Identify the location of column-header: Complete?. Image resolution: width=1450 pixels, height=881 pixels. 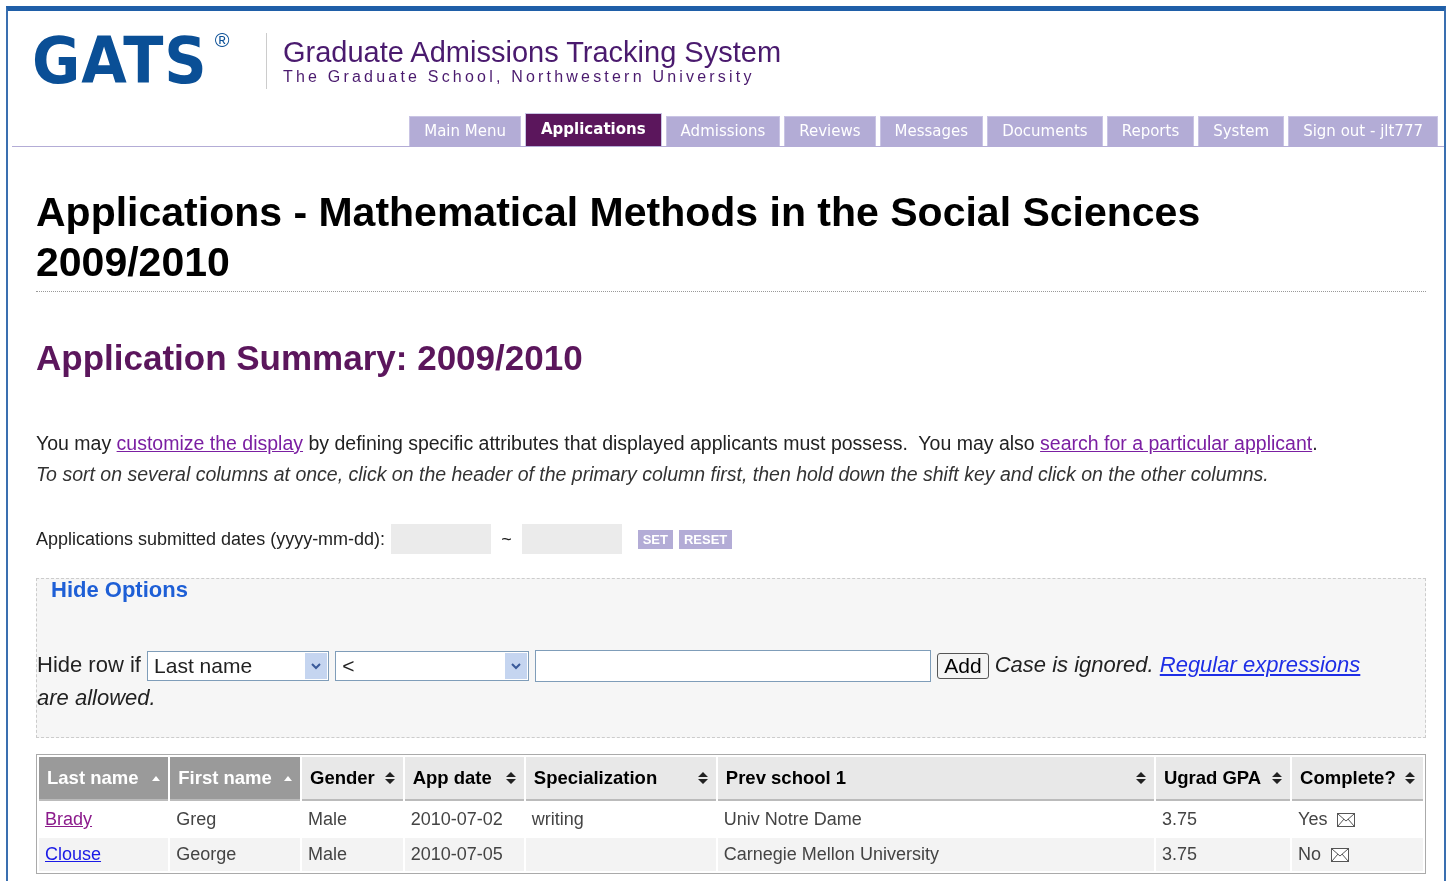
(1357, 779).